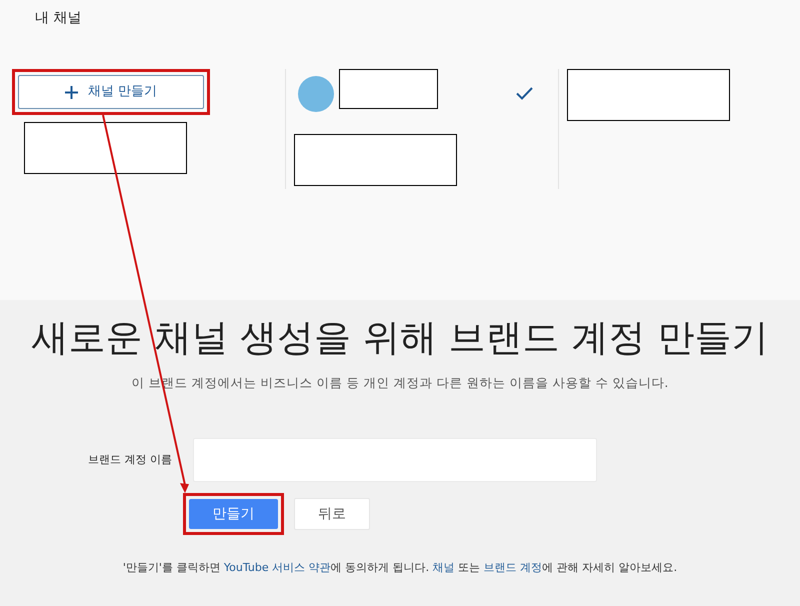 The width and height of the screenshot is (800, 606). I want to click on link: 채널, so click(443, 567).